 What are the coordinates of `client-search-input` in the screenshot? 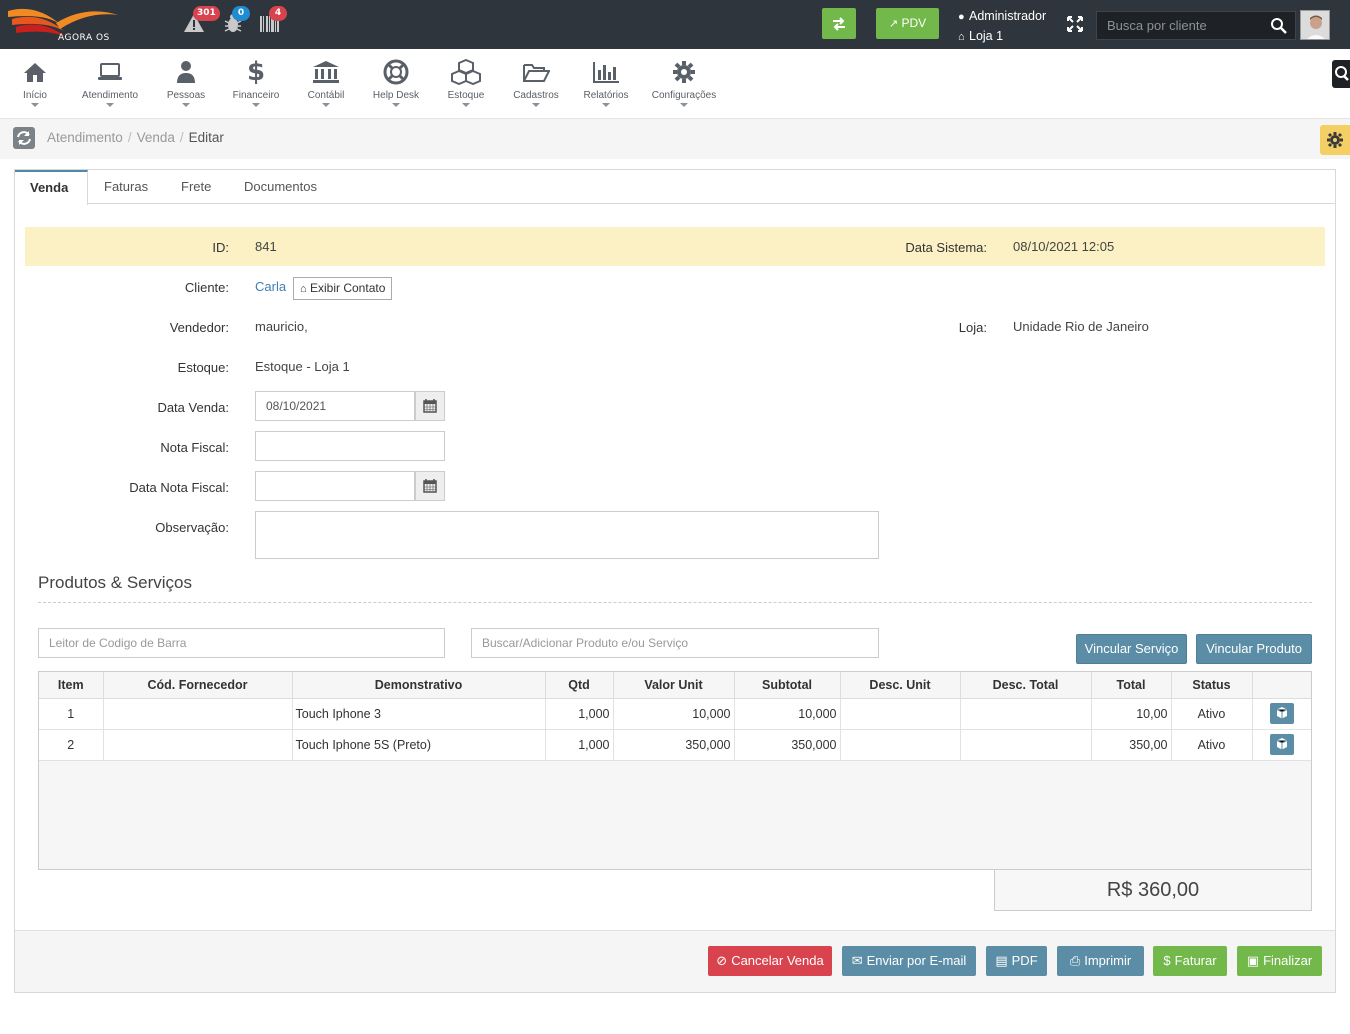 It's located at (1196, 25).